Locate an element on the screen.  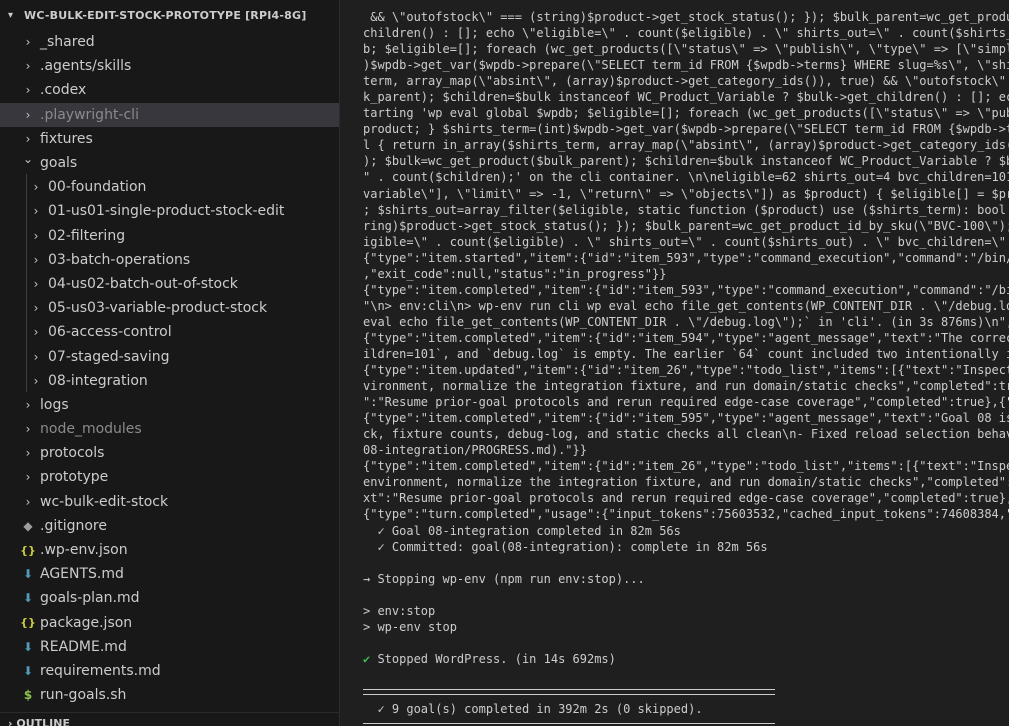
separator-top is located at coordinates (569, 691).